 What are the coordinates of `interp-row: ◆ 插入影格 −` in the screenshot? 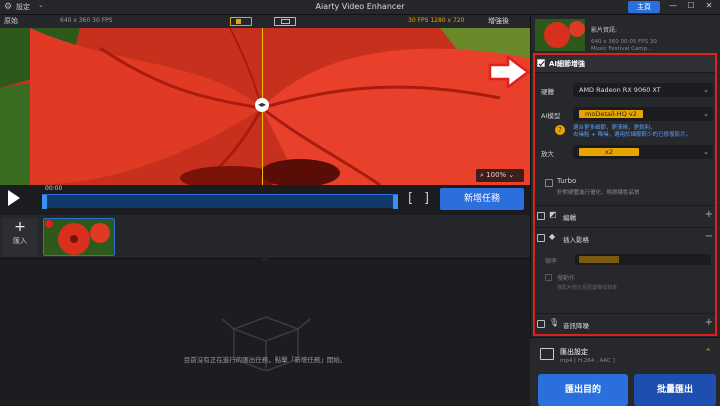 It's located at (625, 237).